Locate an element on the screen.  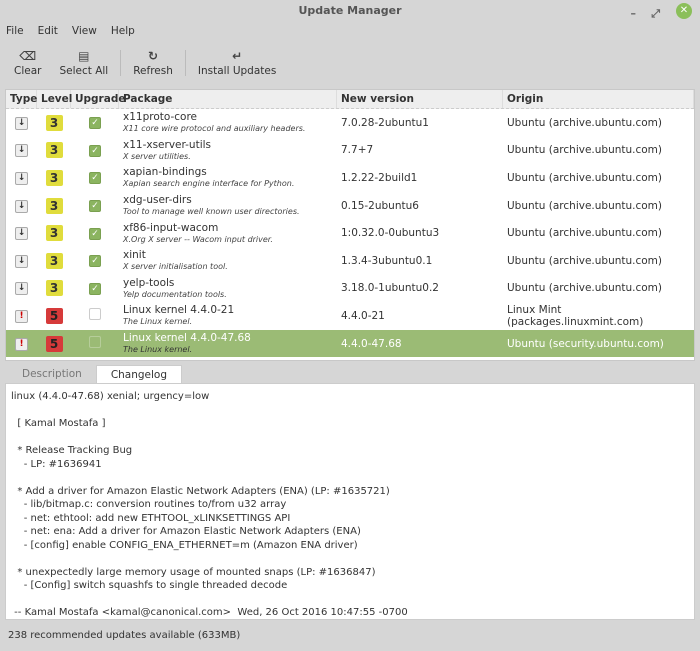
package-name: xdg-user-dirs is located at coordinates (157, 200).